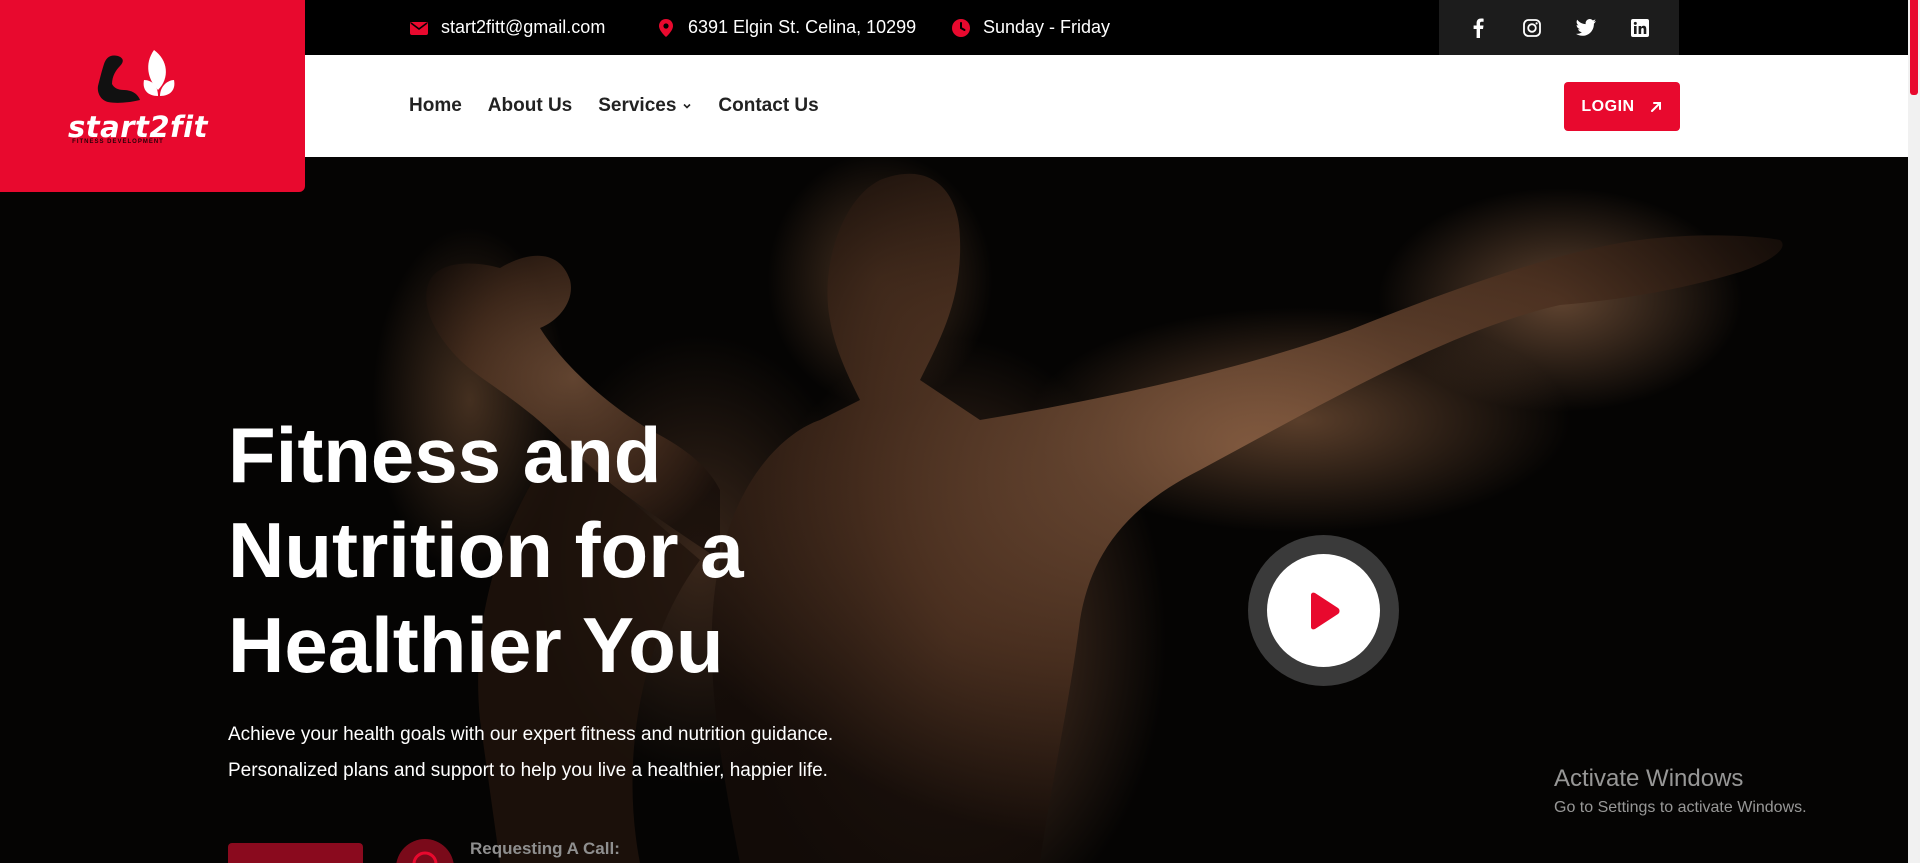  Describe the element at coordinates (1640, 28) in the screenshot. I see `linkedin-icon` at that location.